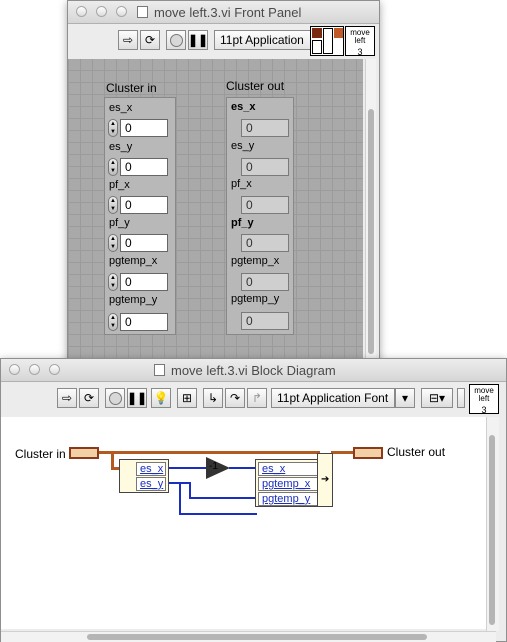  Describe the element at coordinates (263, 40) in the screenshot. I see `font-selector: 11pt Application` at that location.